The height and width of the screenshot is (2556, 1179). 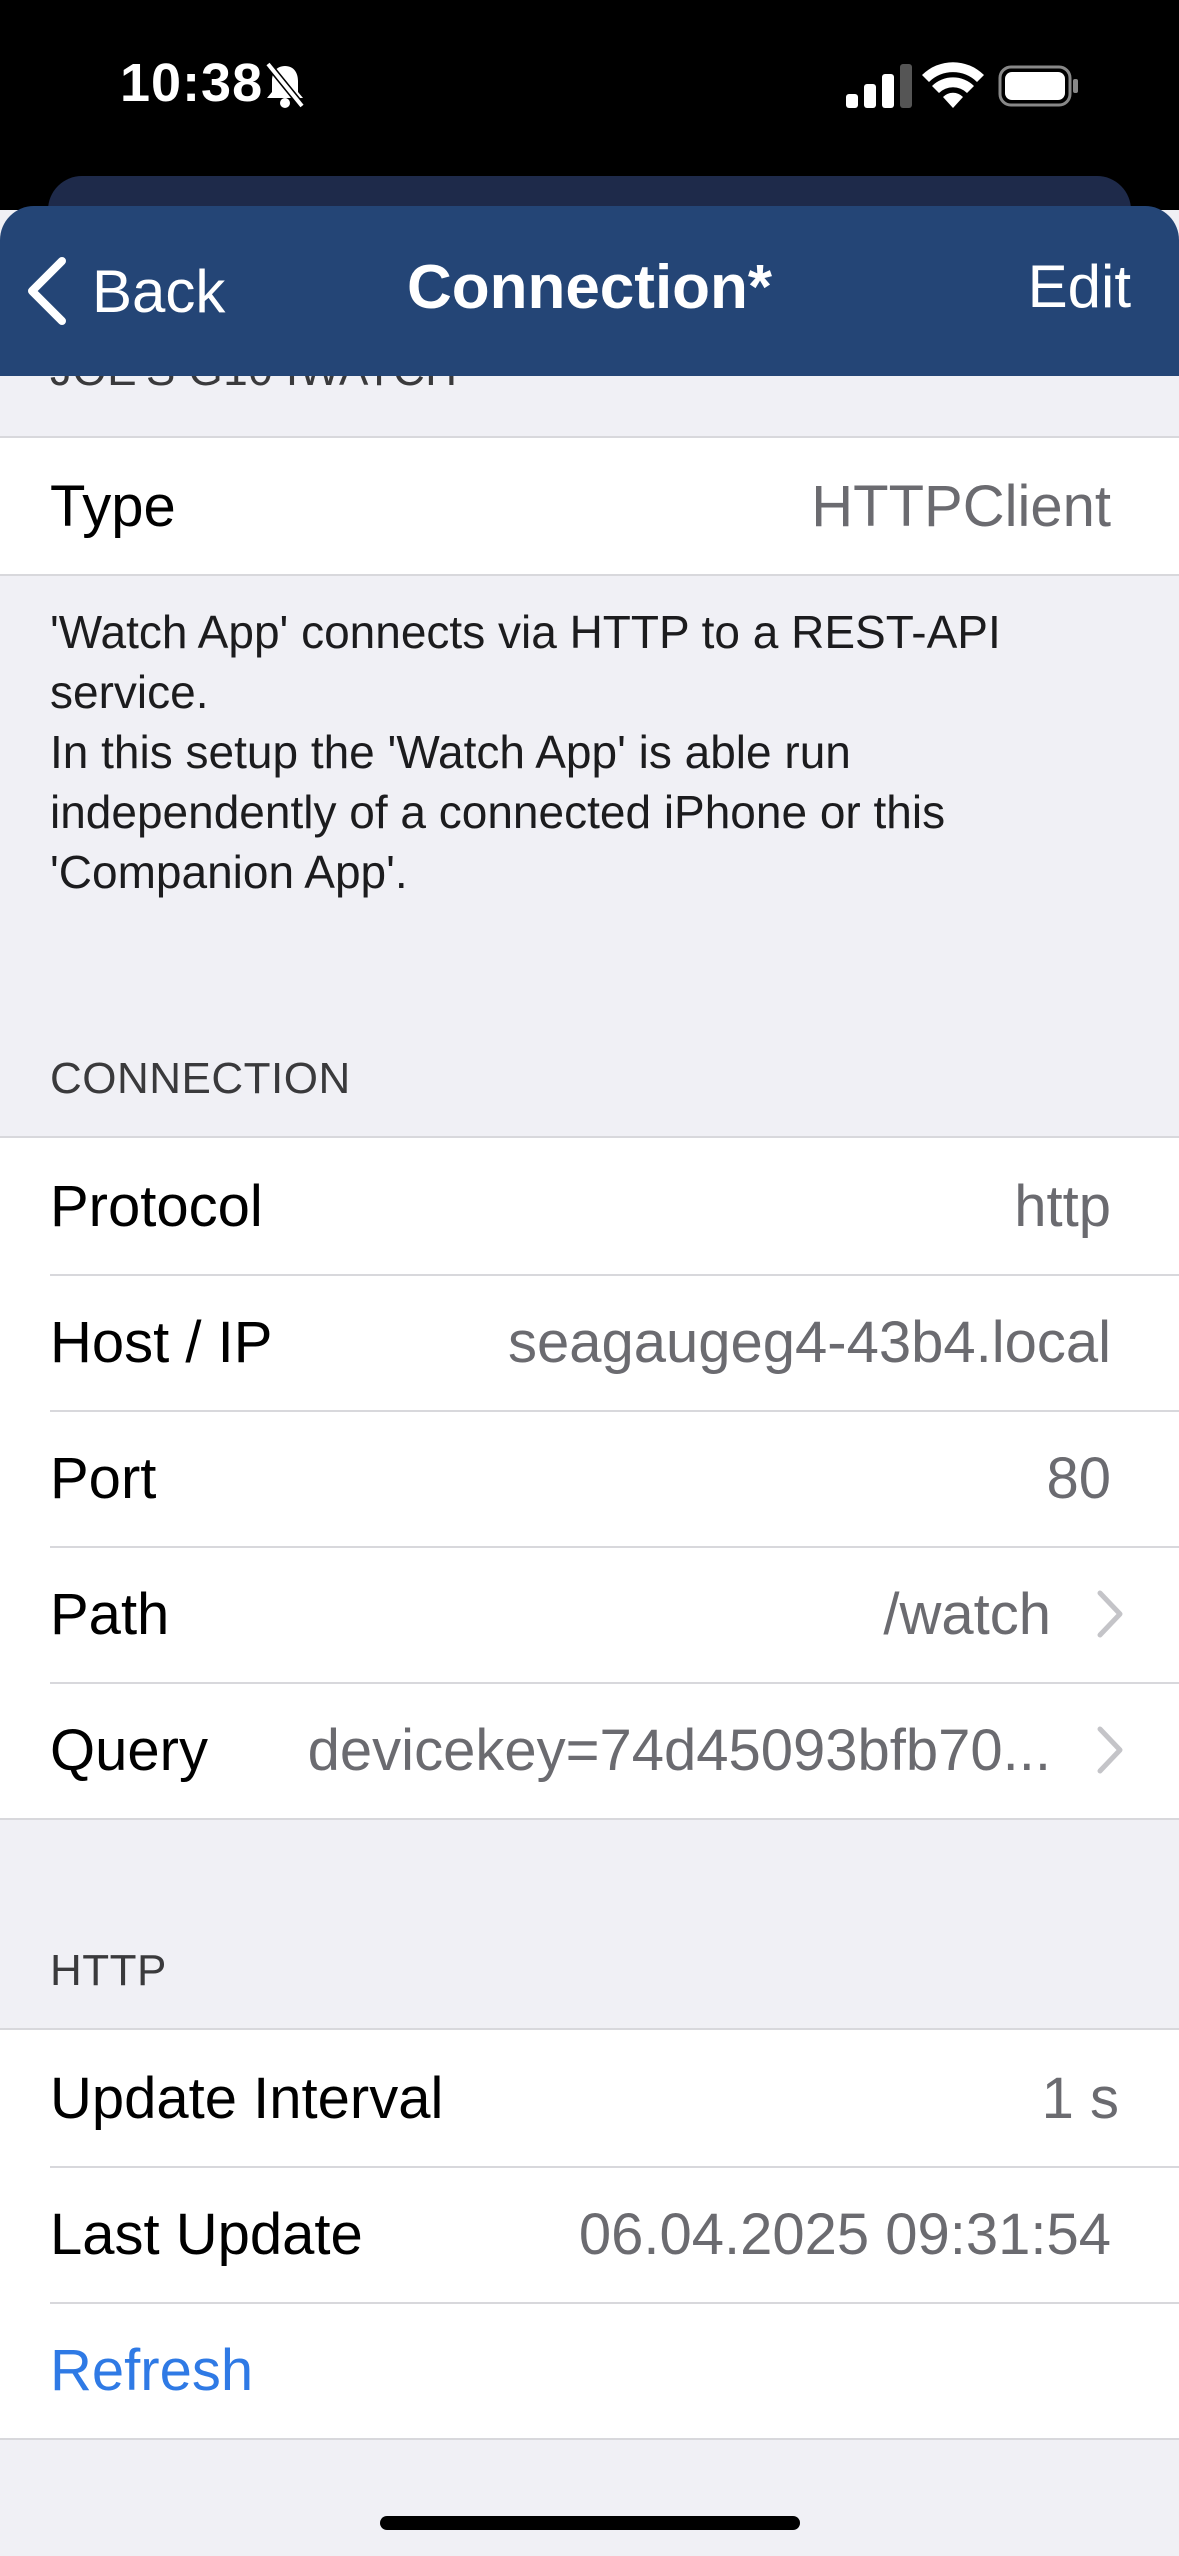 I want to click on host-label: Host / IP, so click(x=161, y=1342).